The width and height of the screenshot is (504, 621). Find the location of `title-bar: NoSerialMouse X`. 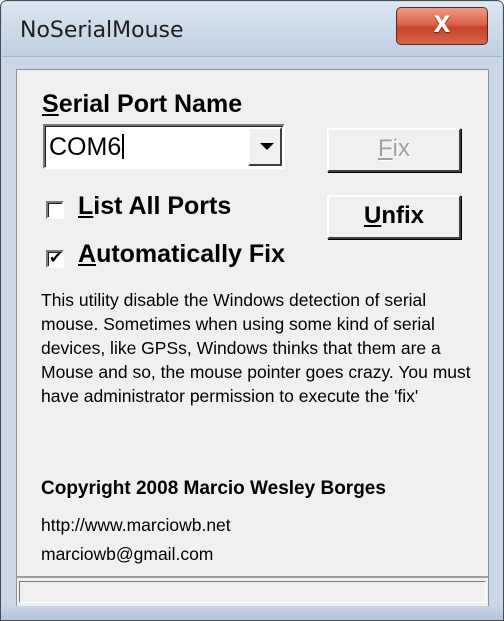

title-bar: NoSerialMouse X is located at coordinates (252, 29).